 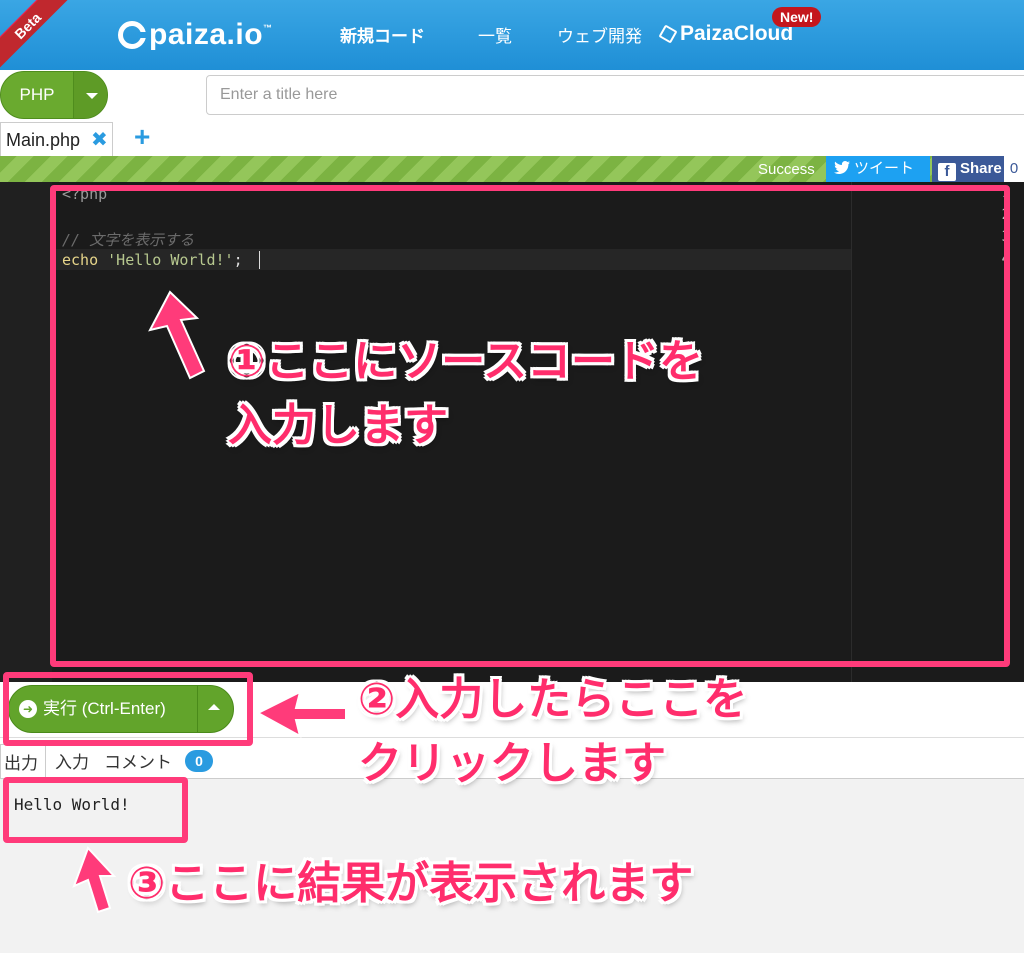 I want to click on file-tab-main: Main.php ✖, so click(x=56, y=139).